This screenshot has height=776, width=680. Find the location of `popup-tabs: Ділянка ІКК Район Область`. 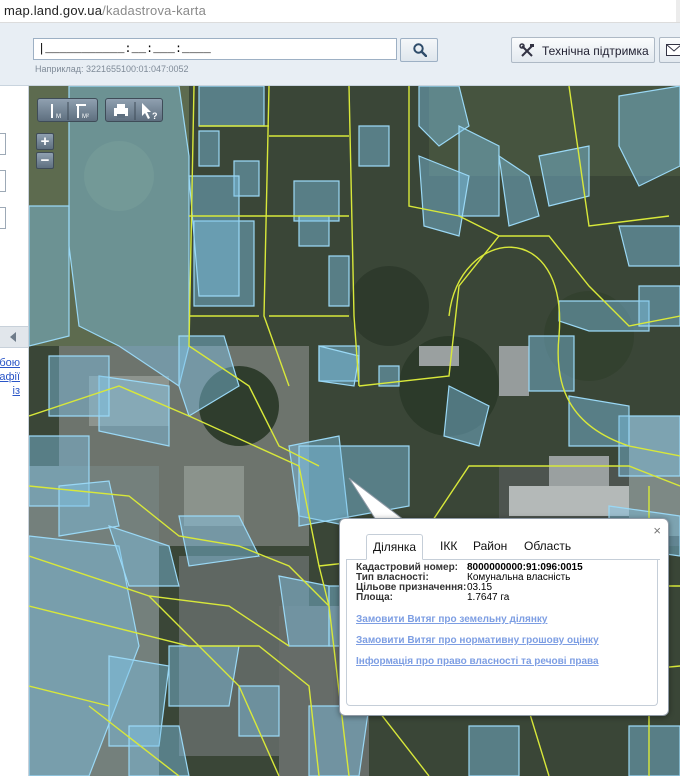

popup-tabs: Ділянка ІКК Район Область is located at coordinates (503, 546).